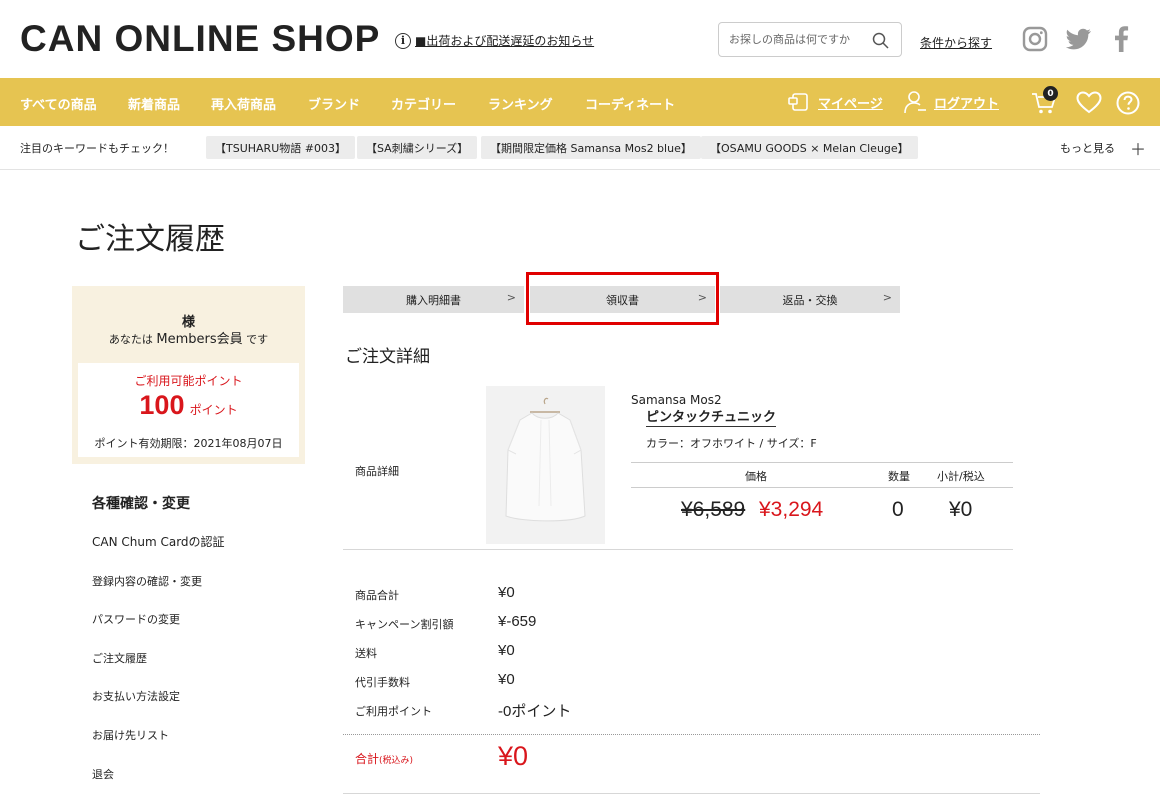  Describe the element at coordinates (1087, 148) in the screenshot. I see `keyword-more-link: もっと見る` at that location.